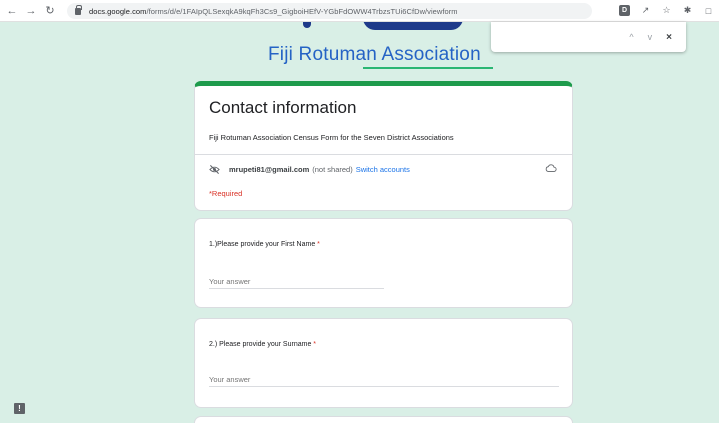 This screenshot has height=423, width=719. I want to click on account-shared-status: (not shared), so click(332, 169).